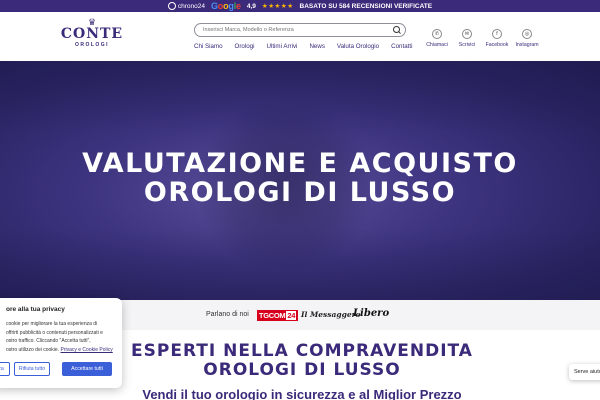 This screenshot has width=600, height=400. Describe the element at coordinates (291, 315) in the screenshot. I see `tgcom-num: 24` at that location.